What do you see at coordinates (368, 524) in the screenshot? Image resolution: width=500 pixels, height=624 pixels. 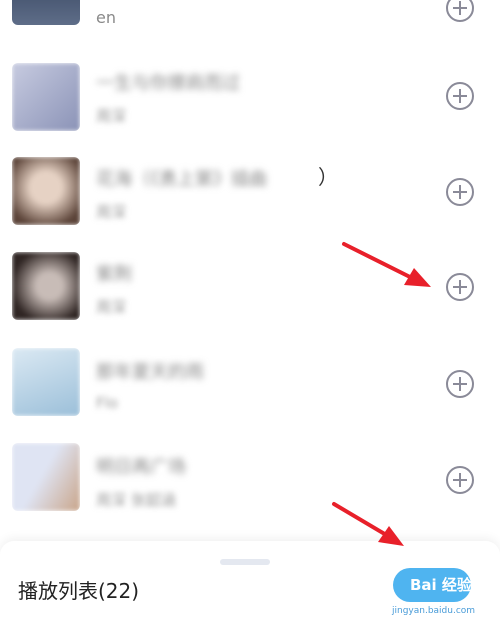 I see `arrow-to-watermark` at bounding box center [368, 524].